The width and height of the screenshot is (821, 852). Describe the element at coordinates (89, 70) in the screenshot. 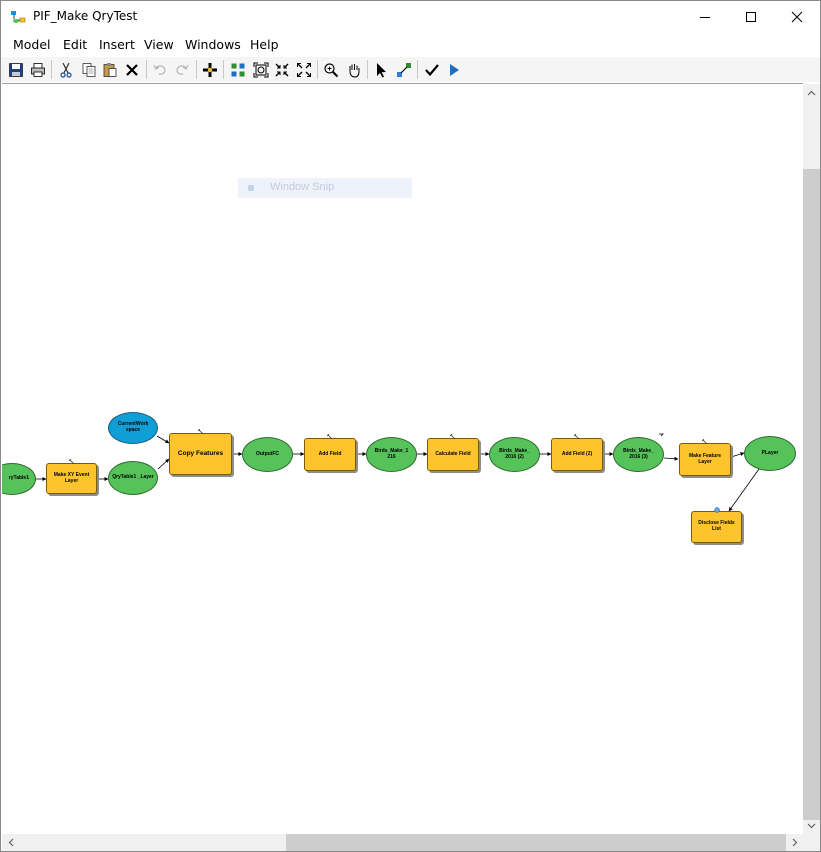

I see `copy-button` at that location.